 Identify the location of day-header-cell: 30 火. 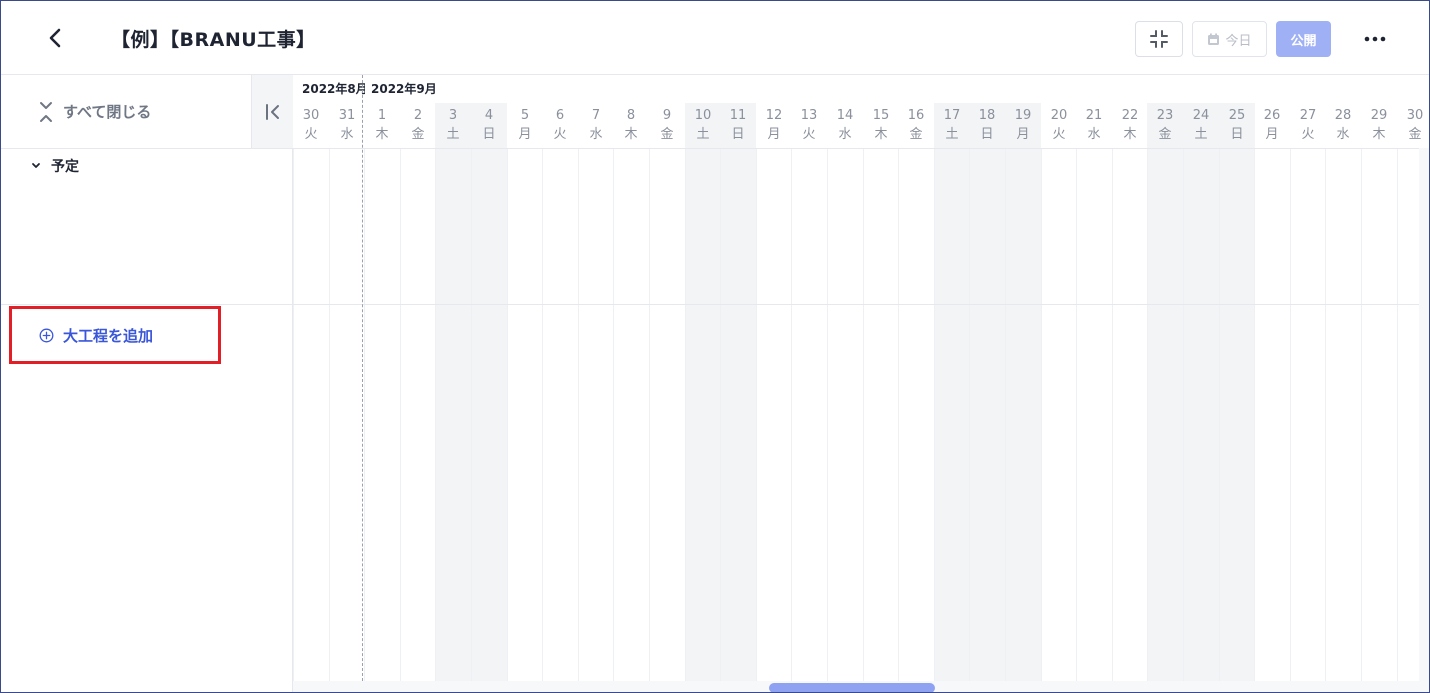
(311, 125).